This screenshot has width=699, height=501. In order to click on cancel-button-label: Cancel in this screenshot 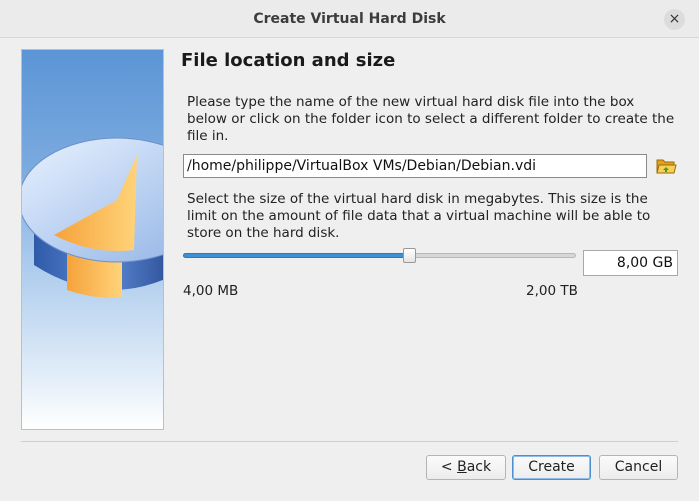, I will do `click(638, 467)`.